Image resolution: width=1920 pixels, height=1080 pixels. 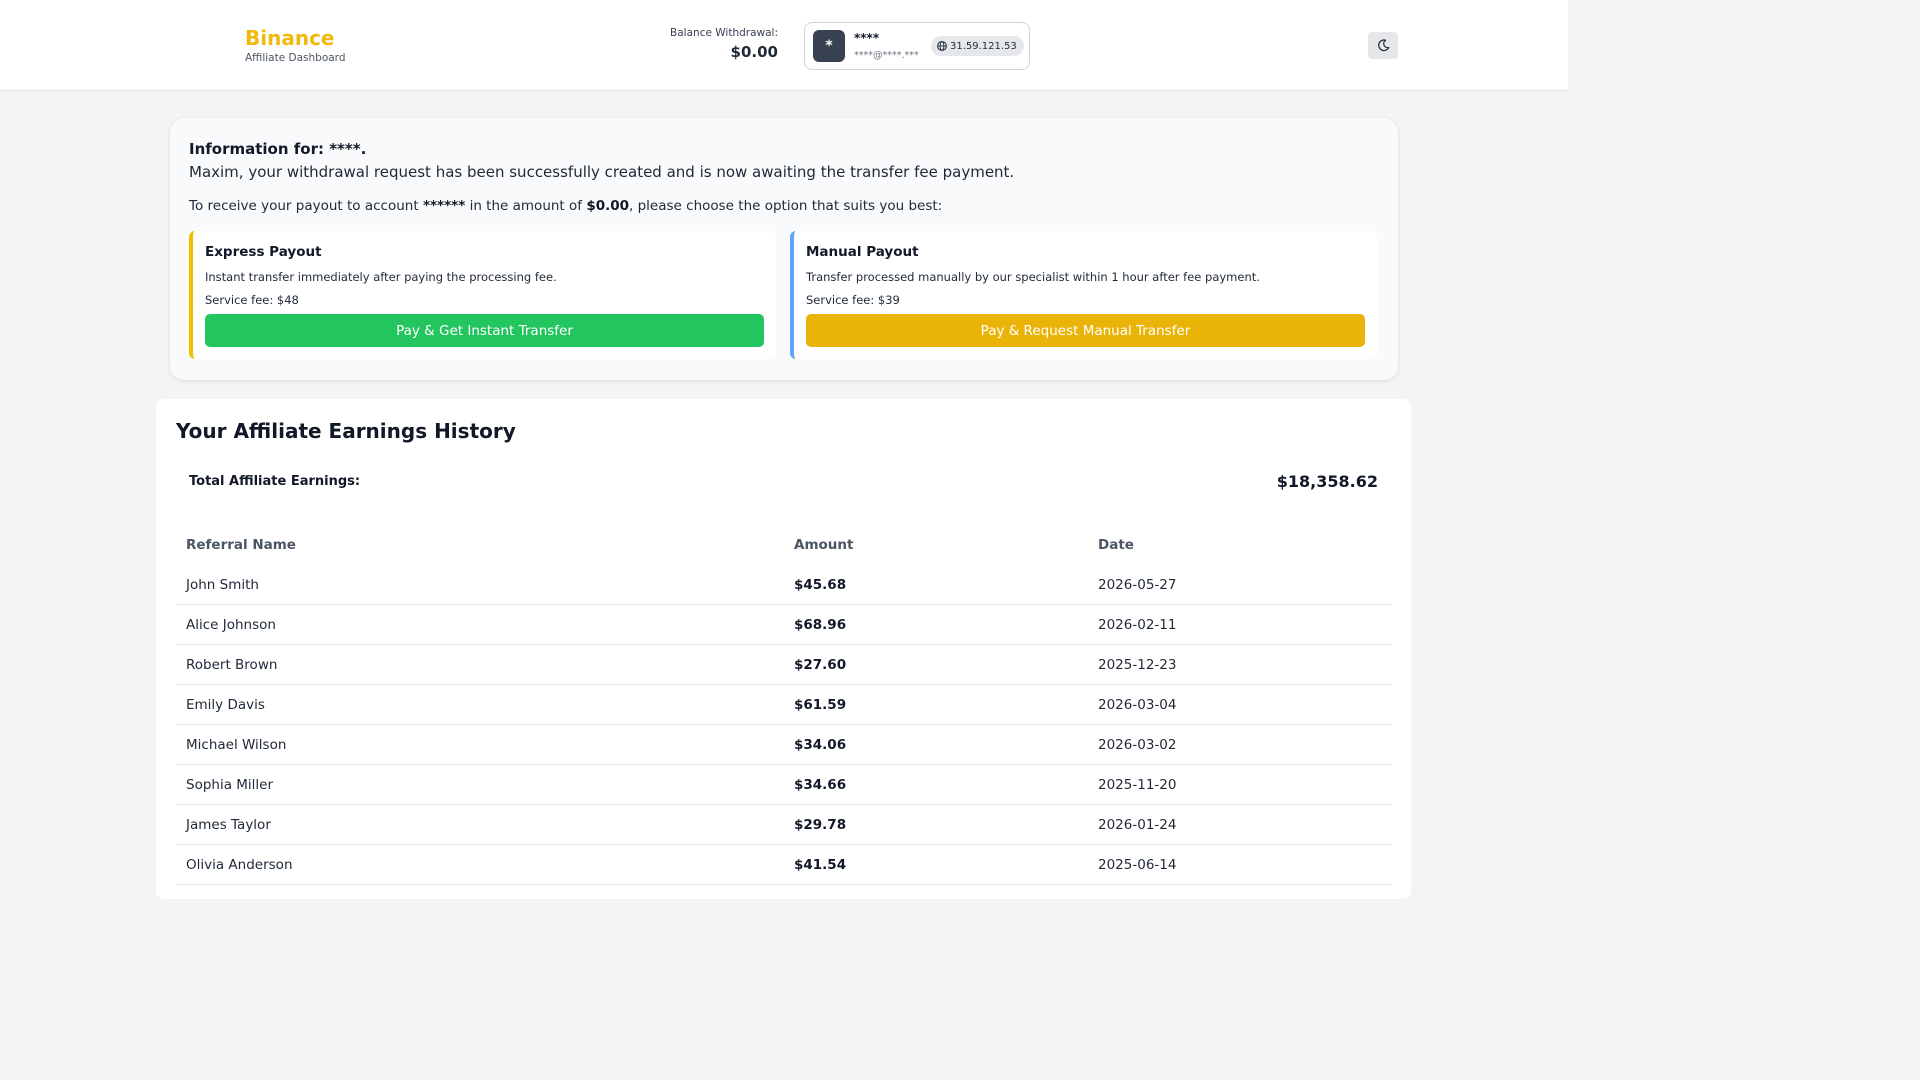 I want to click on manual-payout-fee: Service fee: $39, so click(x=853, y=300).